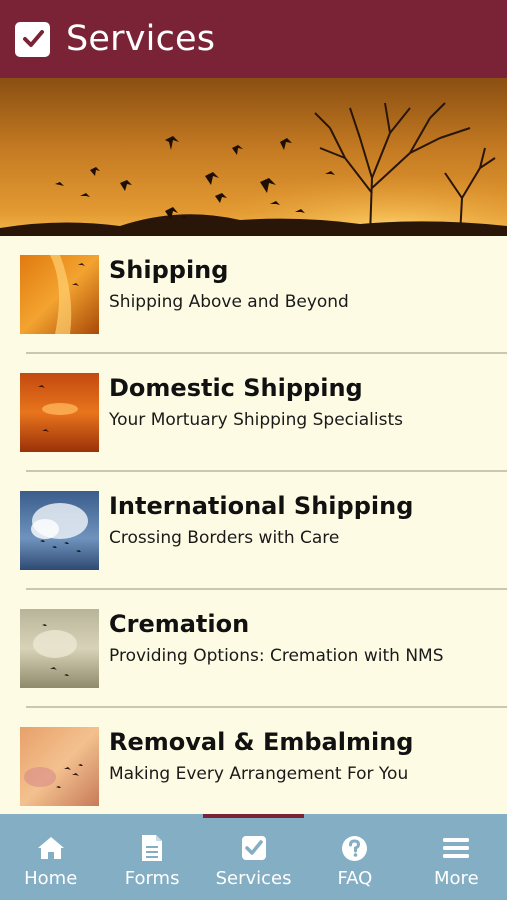  What do you see at coordinates (261, 506) in the screenshot?
I see `service-title: International Shipping` at bounding box center [261, 506].